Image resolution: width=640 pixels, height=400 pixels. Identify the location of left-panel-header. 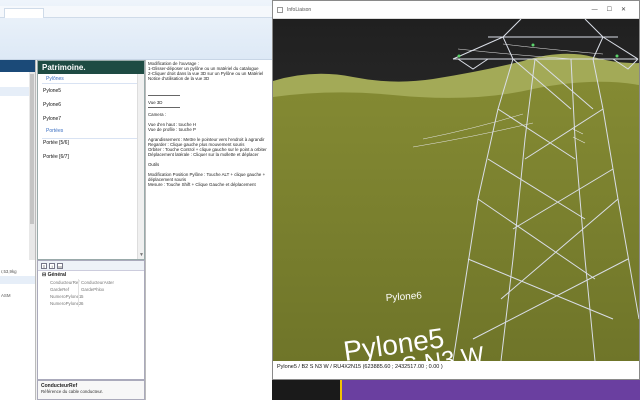
(17, 66).